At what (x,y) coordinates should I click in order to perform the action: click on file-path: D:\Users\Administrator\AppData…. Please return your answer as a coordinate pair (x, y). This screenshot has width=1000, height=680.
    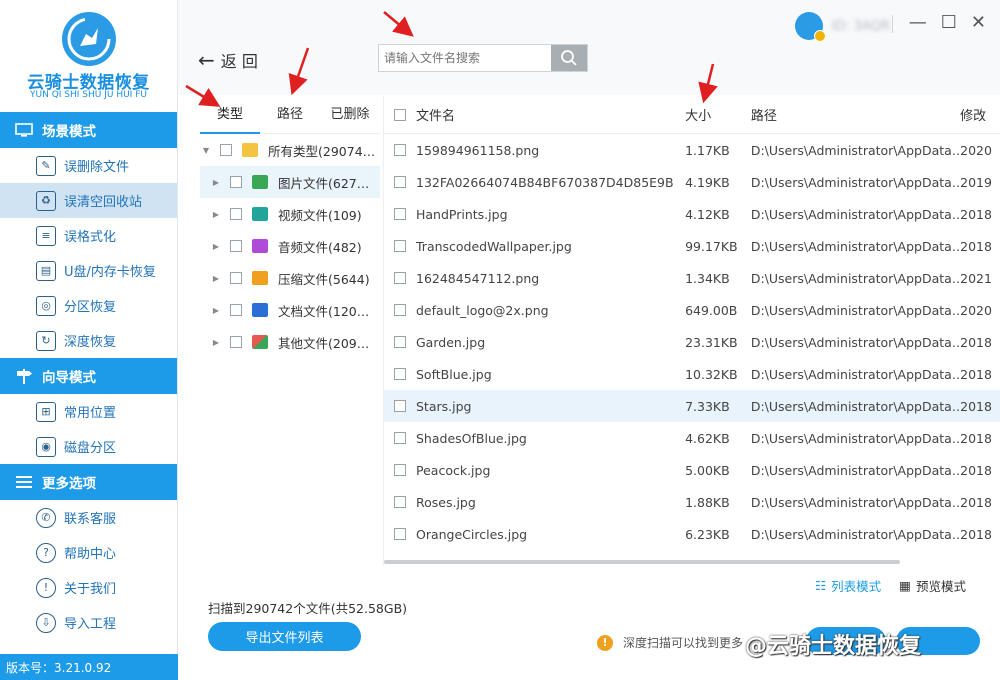
    Looking at the image, I should click on (855, 502).